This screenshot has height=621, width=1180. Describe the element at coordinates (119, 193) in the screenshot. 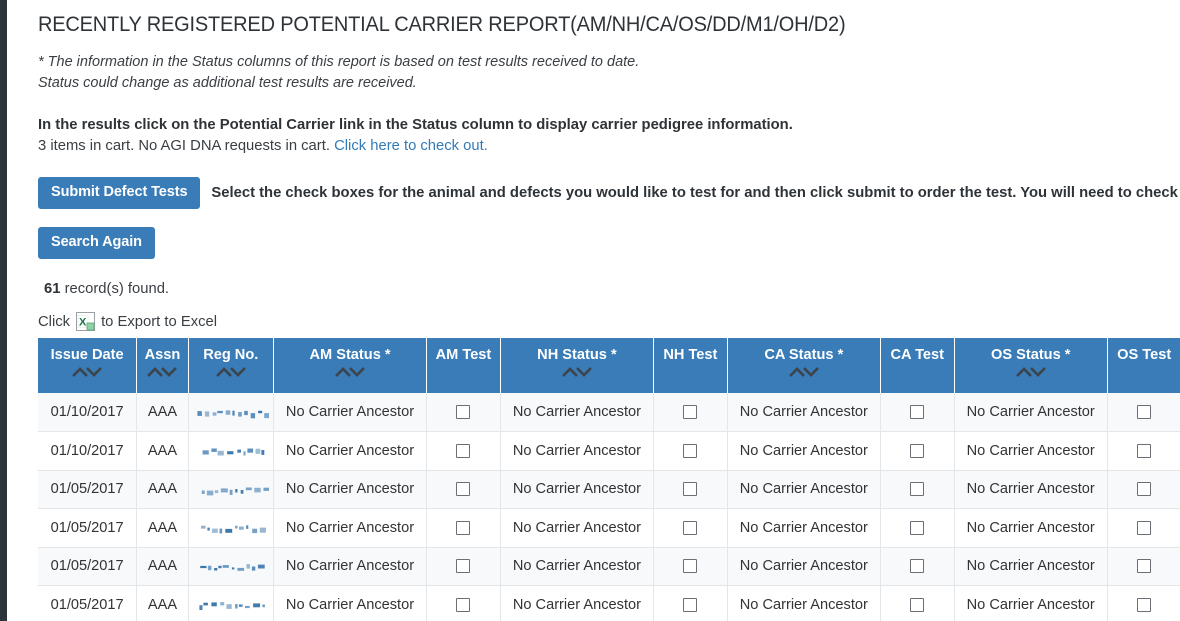

I see `submit-defect-tests-button: Submit Defect Tests` at that location.